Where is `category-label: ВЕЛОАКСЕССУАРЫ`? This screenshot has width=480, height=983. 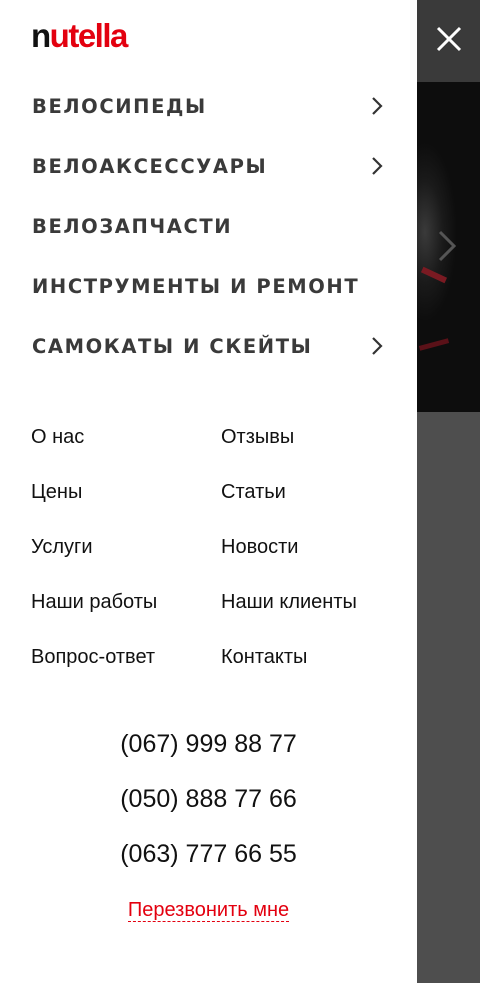 category-label: ВЕЛОАКСЕССУАРЫ is located at coordinates (150, 166).